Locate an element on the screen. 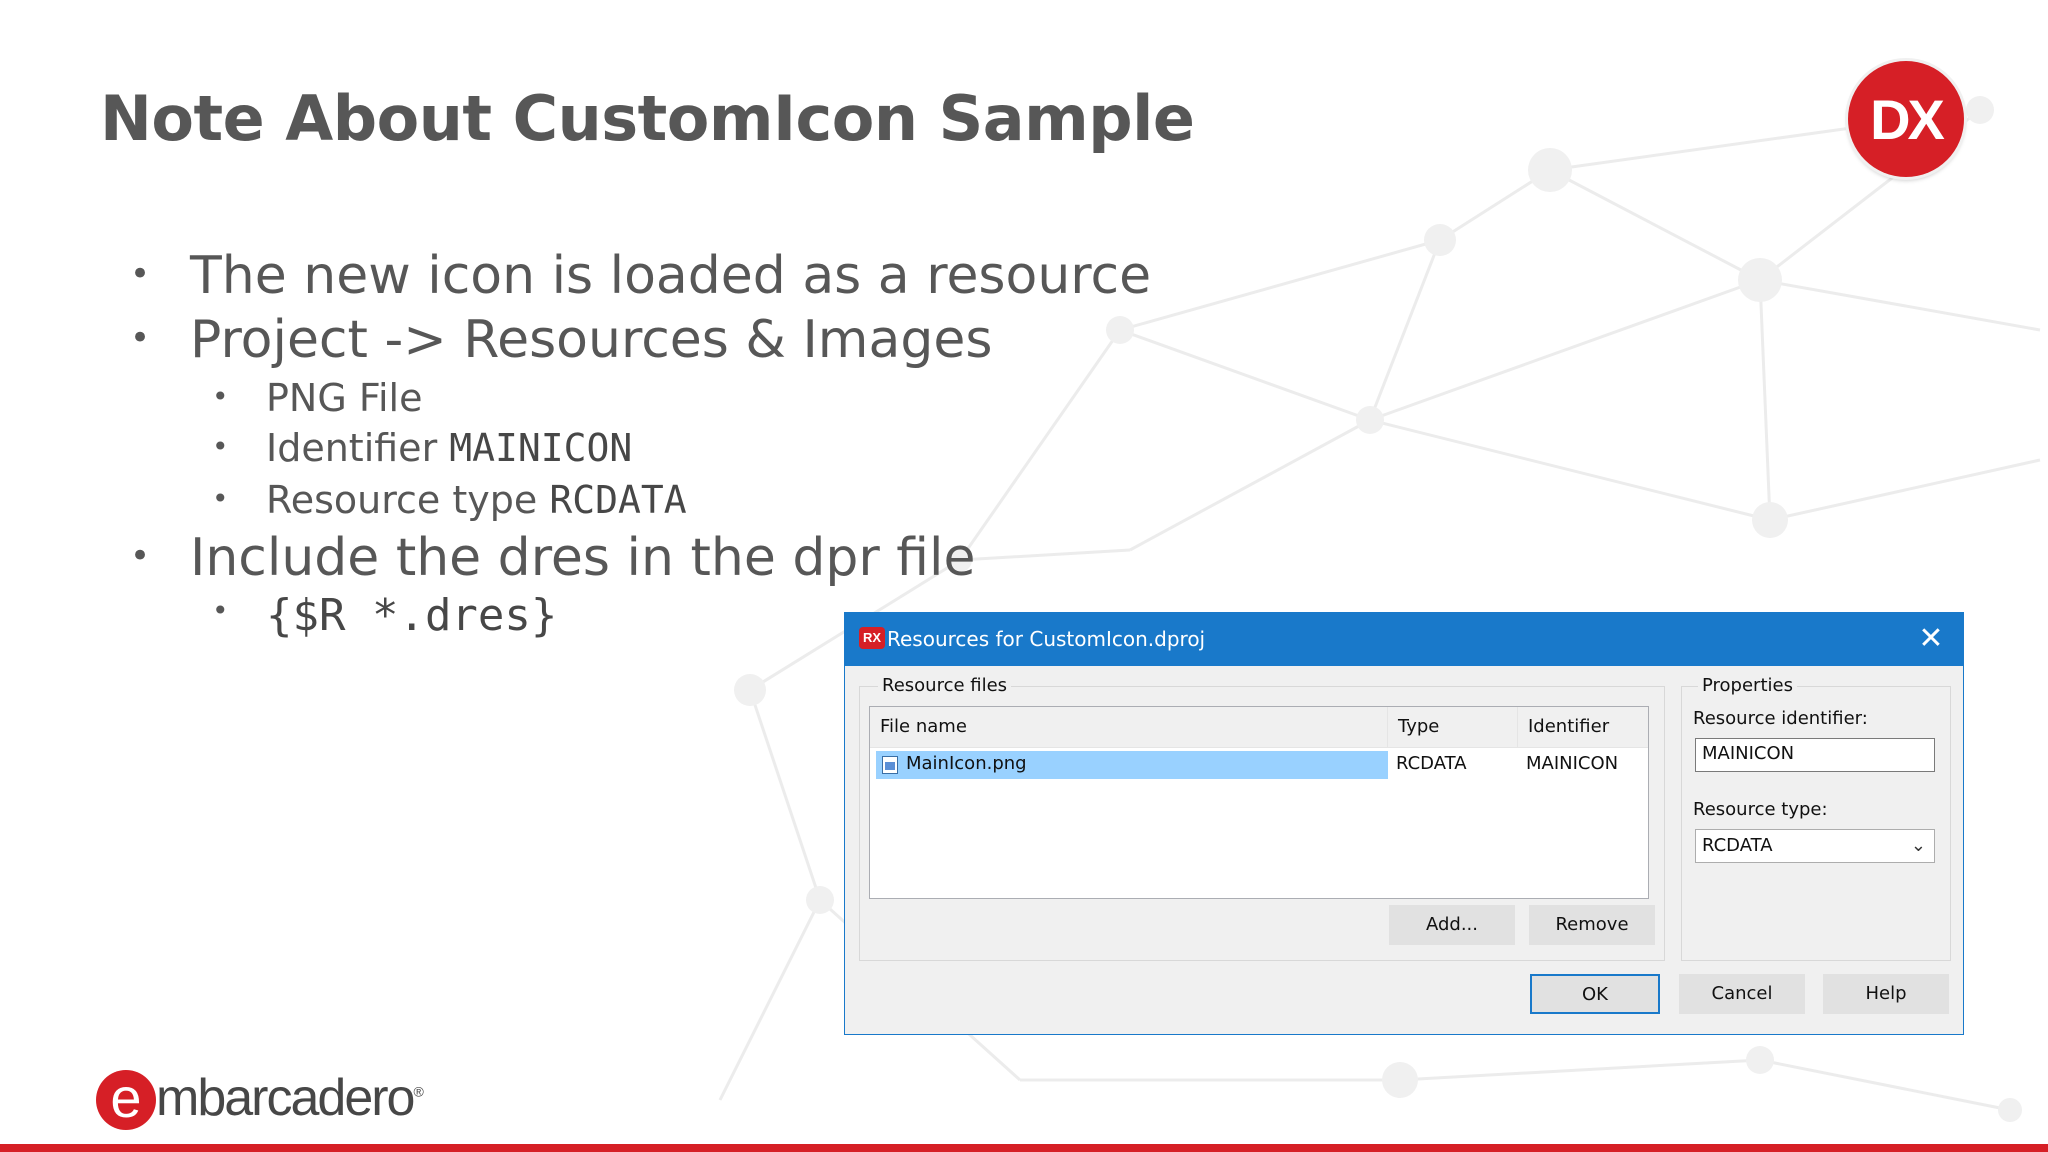 The height and width of the screenshot is (1152, 2048). embarcadero-wordmark: mbarcadero® is located at coordinates (290, 1098).